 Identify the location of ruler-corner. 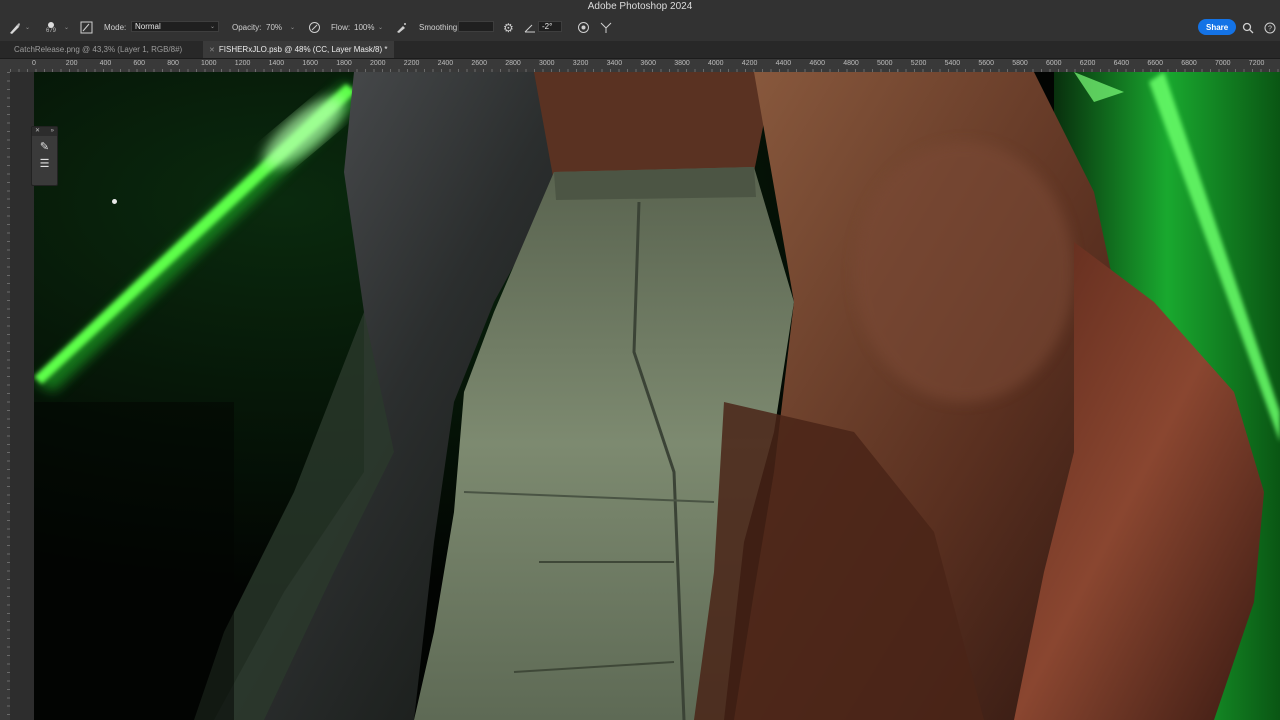
(5, 65).